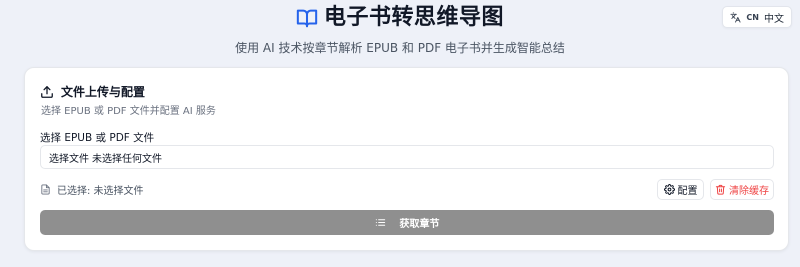 This screenshot has width=800, height=267. I want to click on page-title: 电子书转思维导图, so click(413, 17).